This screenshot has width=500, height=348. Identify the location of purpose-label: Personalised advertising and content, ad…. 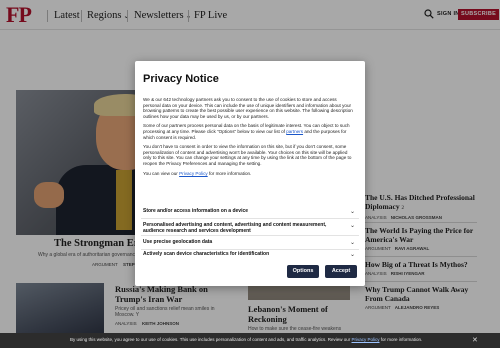
(235, 228).